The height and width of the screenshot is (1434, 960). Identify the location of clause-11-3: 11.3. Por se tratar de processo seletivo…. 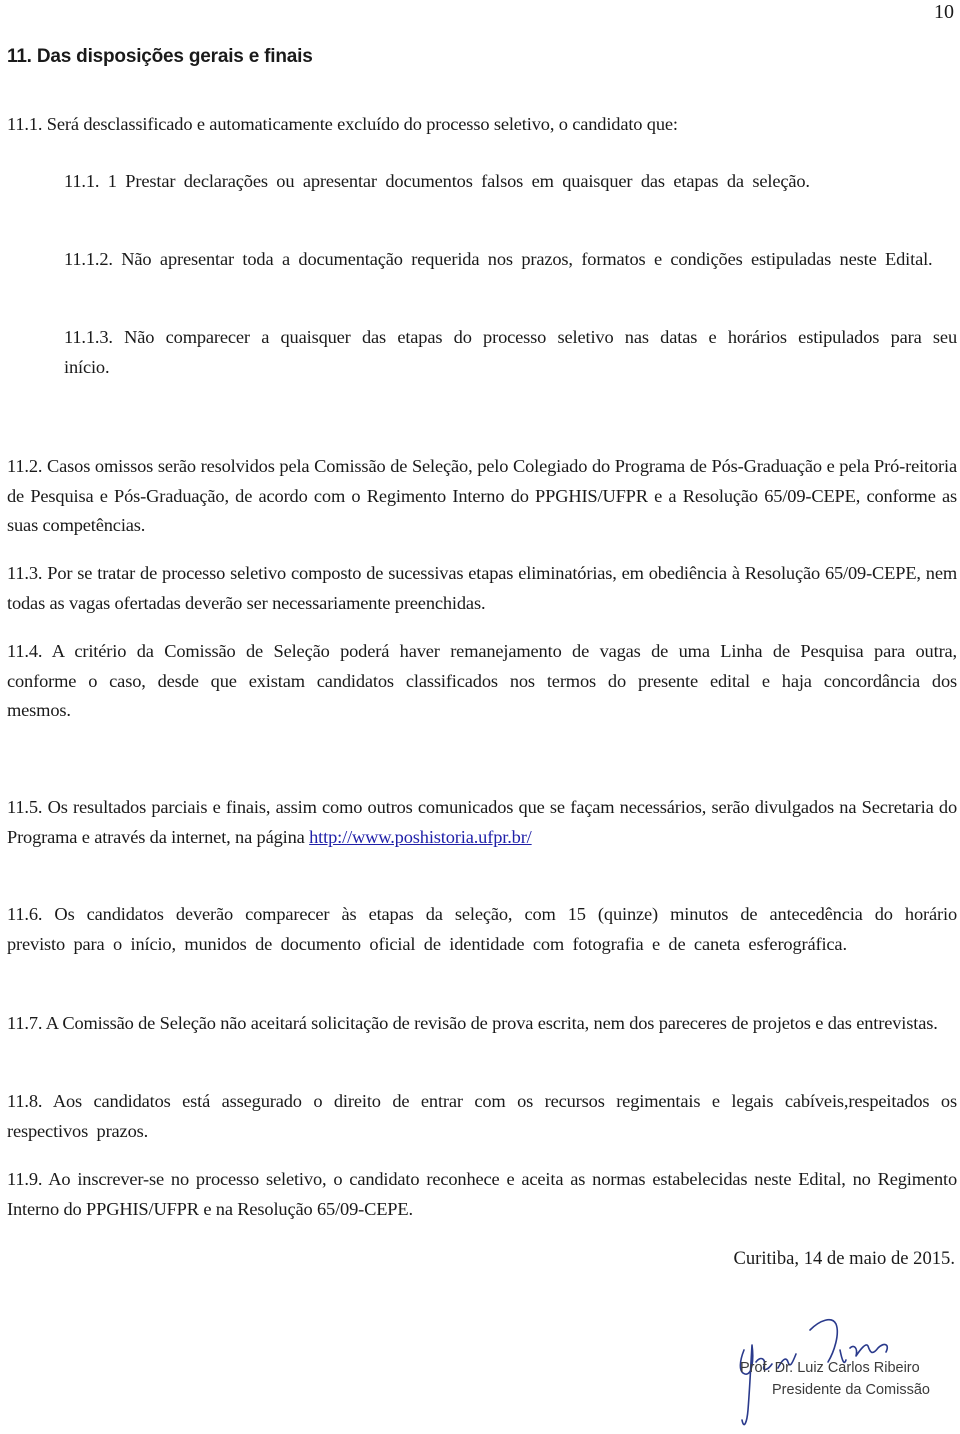
(482, 588).